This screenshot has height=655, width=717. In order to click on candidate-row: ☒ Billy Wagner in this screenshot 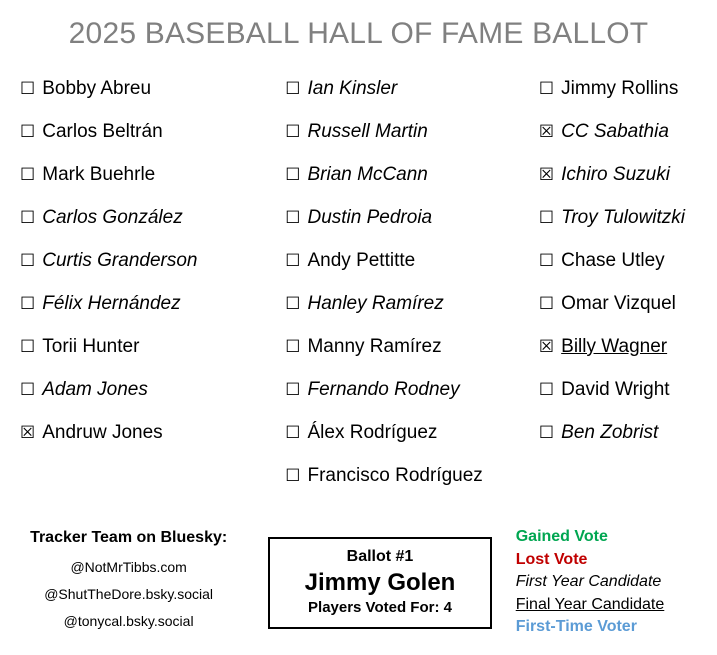, I will do `click(628, 346)`.